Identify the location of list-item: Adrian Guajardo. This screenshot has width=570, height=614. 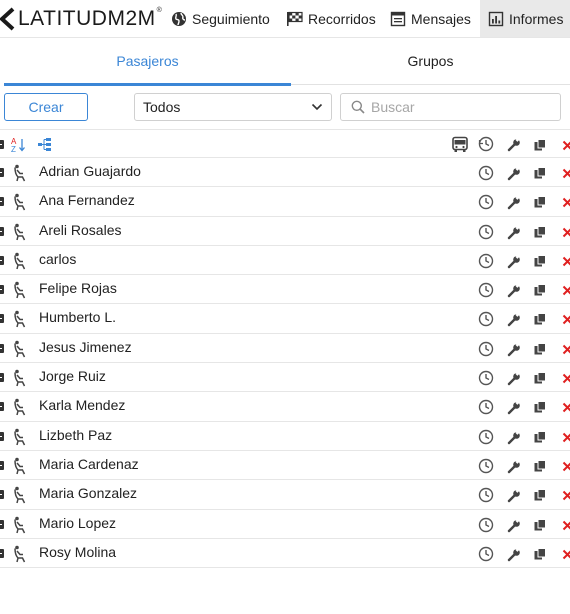
(285, 173).